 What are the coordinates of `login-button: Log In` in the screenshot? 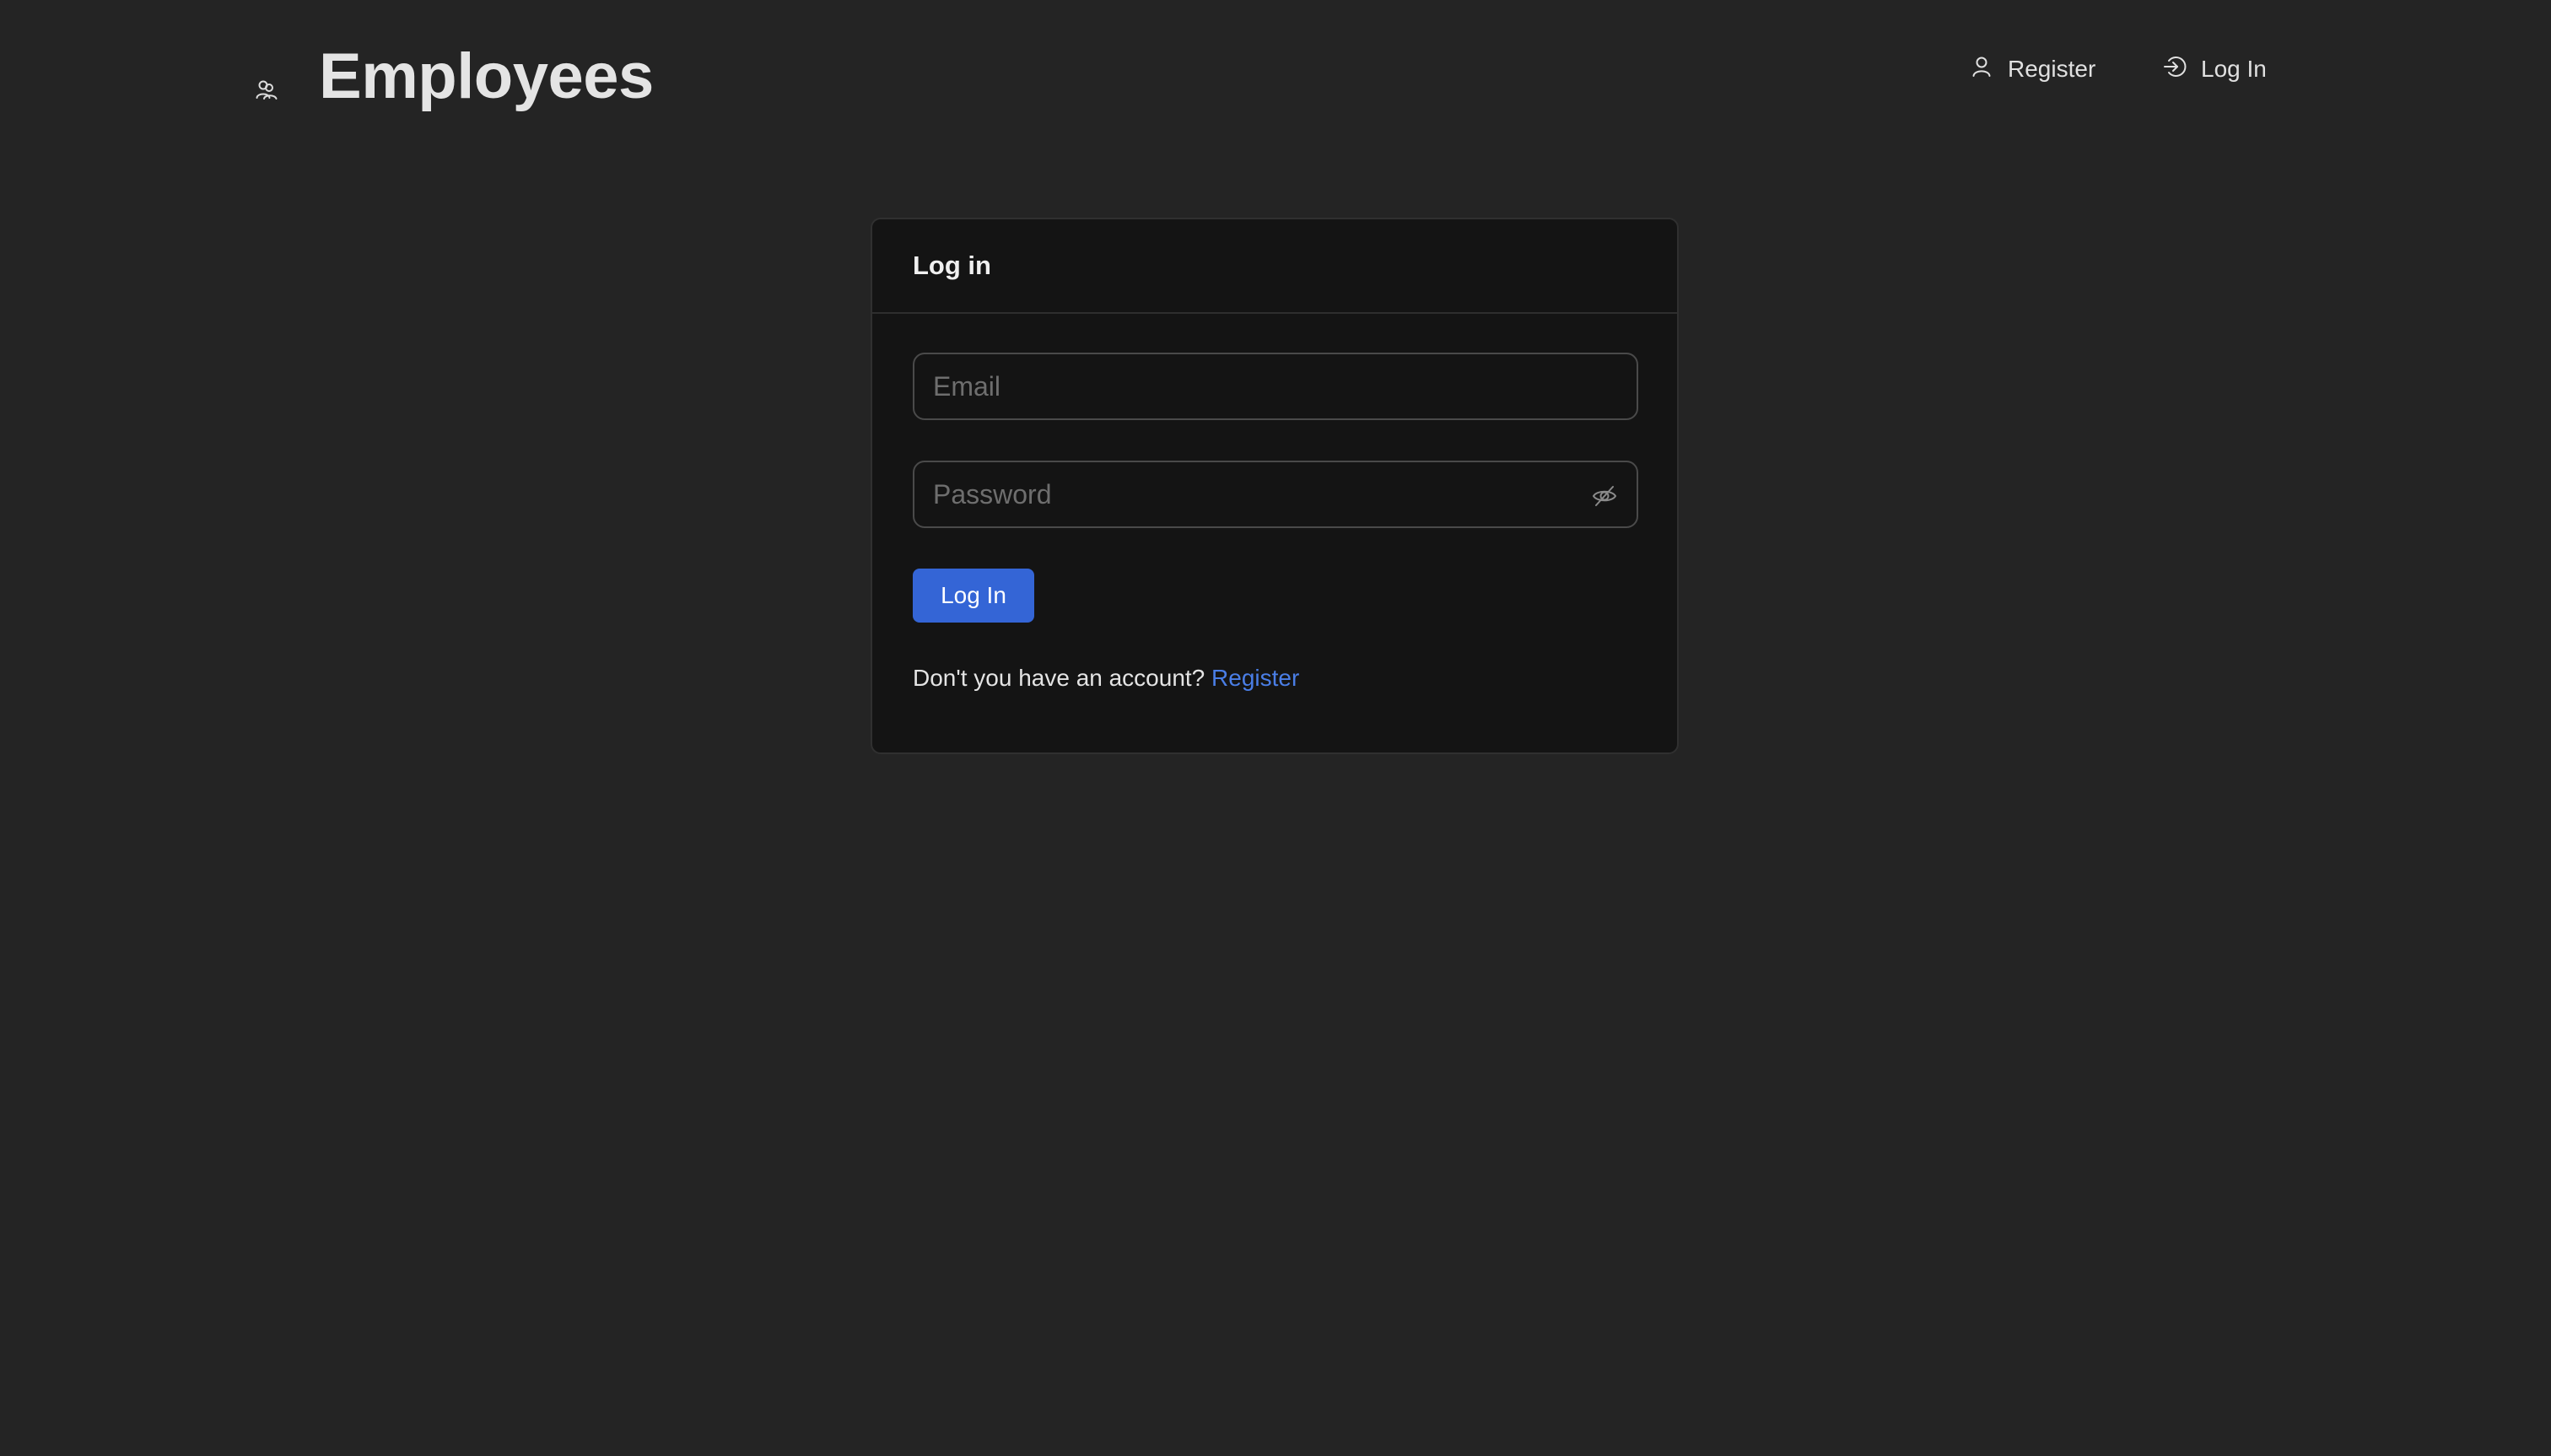 It's located at (973, 596).